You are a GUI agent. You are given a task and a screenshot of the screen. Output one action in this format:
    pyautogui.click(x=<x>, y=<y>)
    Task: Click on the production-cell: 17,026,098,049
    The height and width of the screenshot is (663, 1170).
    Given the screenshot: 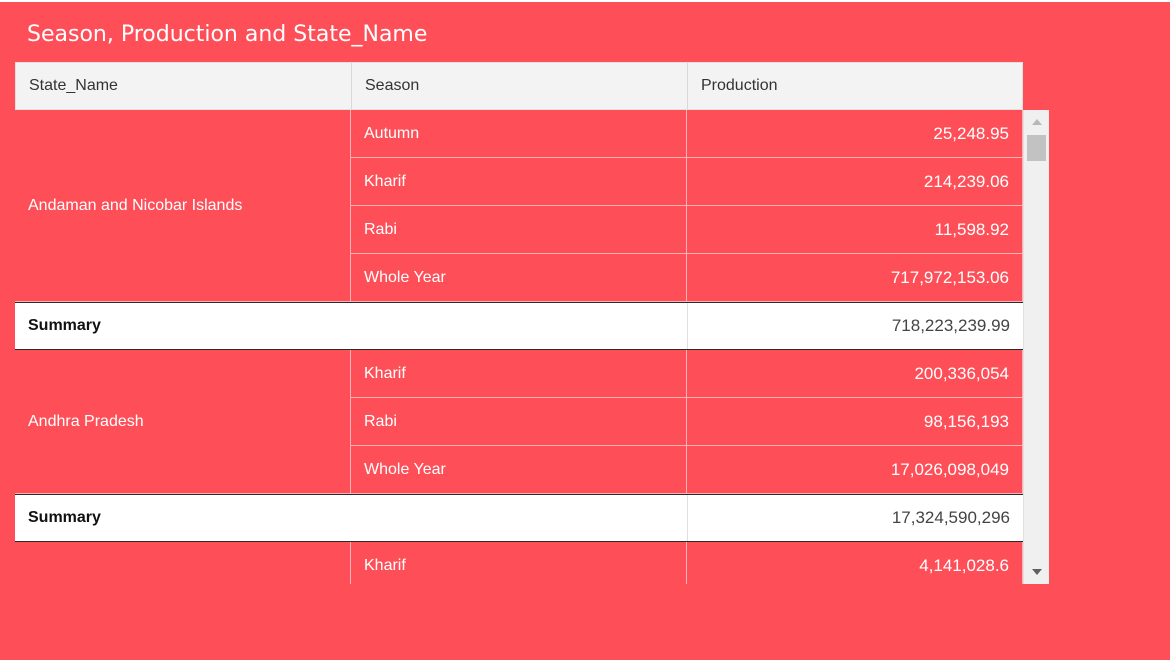 What is the action you would take?
    pyautogui.click(x=855, y=470)
    